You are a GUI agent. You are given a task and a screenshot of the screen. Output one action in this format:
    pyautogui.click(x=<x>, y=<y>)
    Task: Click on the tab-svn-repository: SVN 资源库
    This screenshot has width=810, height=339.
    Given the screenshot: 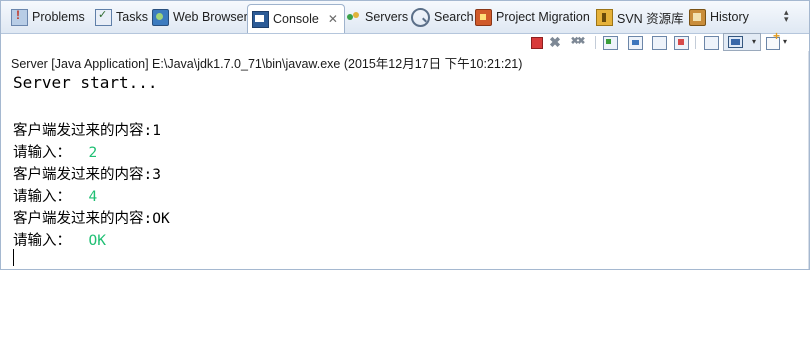 What is the action you would take?
    pyautogui.click(x=640, y=17)
    